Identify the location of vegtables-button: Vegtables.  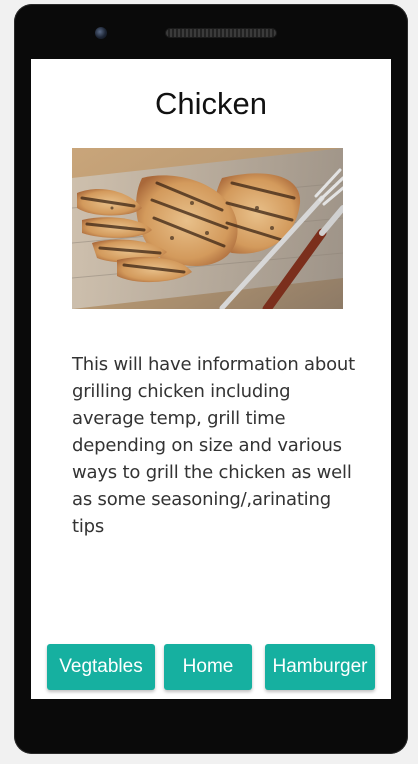
(101, 667).